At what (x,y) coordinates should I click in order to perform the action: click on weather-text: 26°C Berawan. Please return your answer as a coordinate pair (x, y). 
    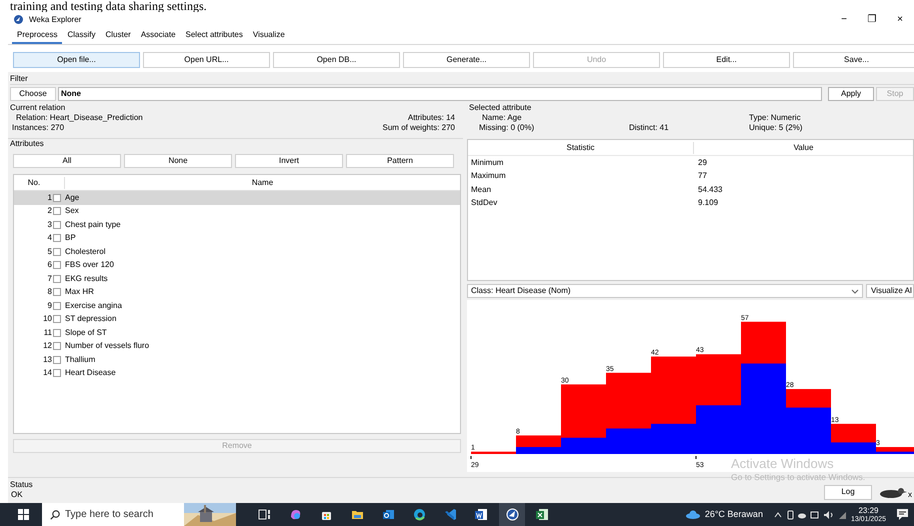
    Looking at the image, I should click on (733, 514).